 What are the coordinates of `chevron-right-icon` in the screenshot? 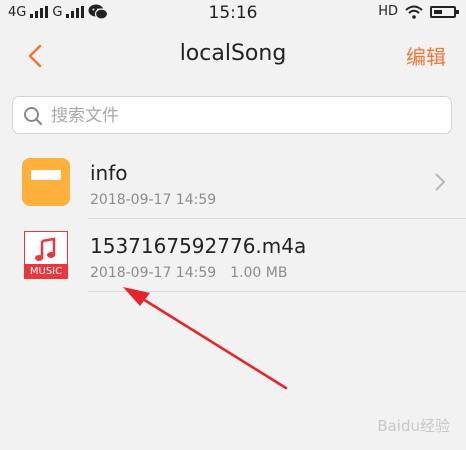 It's located at (440, 182).